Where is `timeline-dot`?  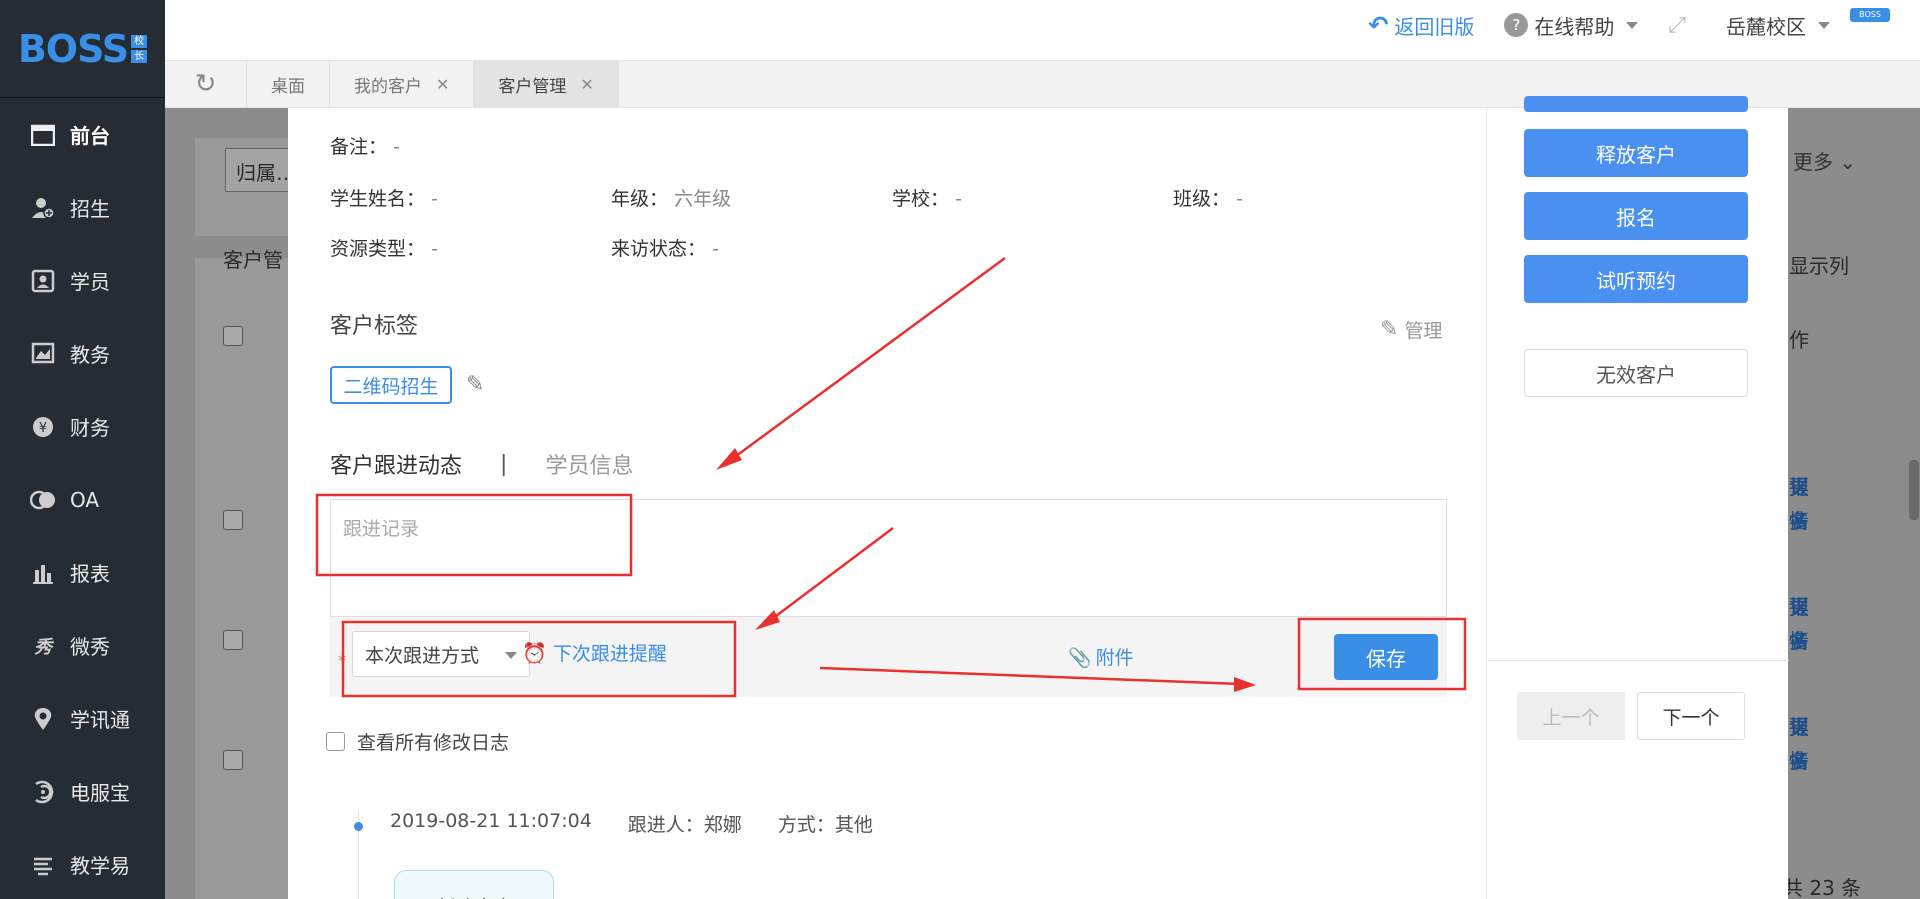 timeline-dot is located at coordinates (358, 826).